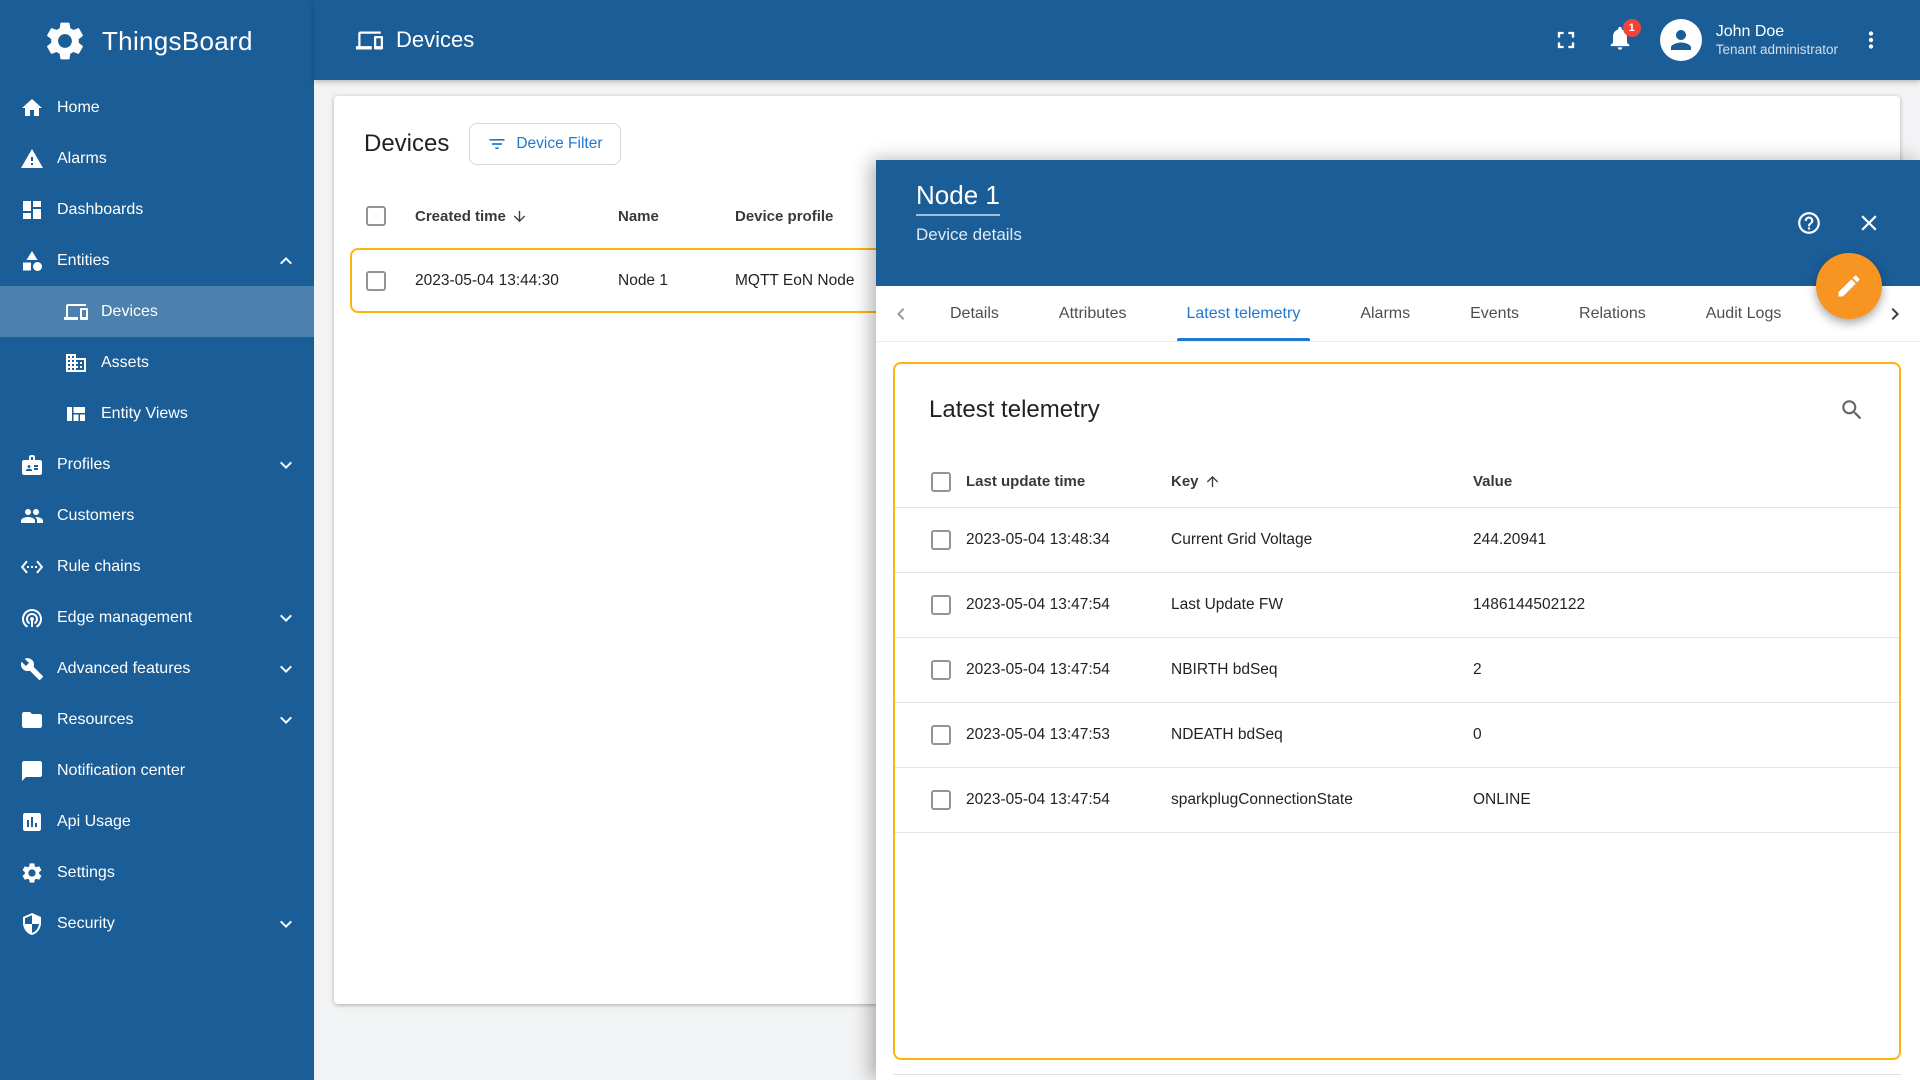 Image resolution: width=1920 pixels, height=1080 pixels. Describe the element at coordinates (32, 516) in the screenshot. I see `people-icon` at that location.